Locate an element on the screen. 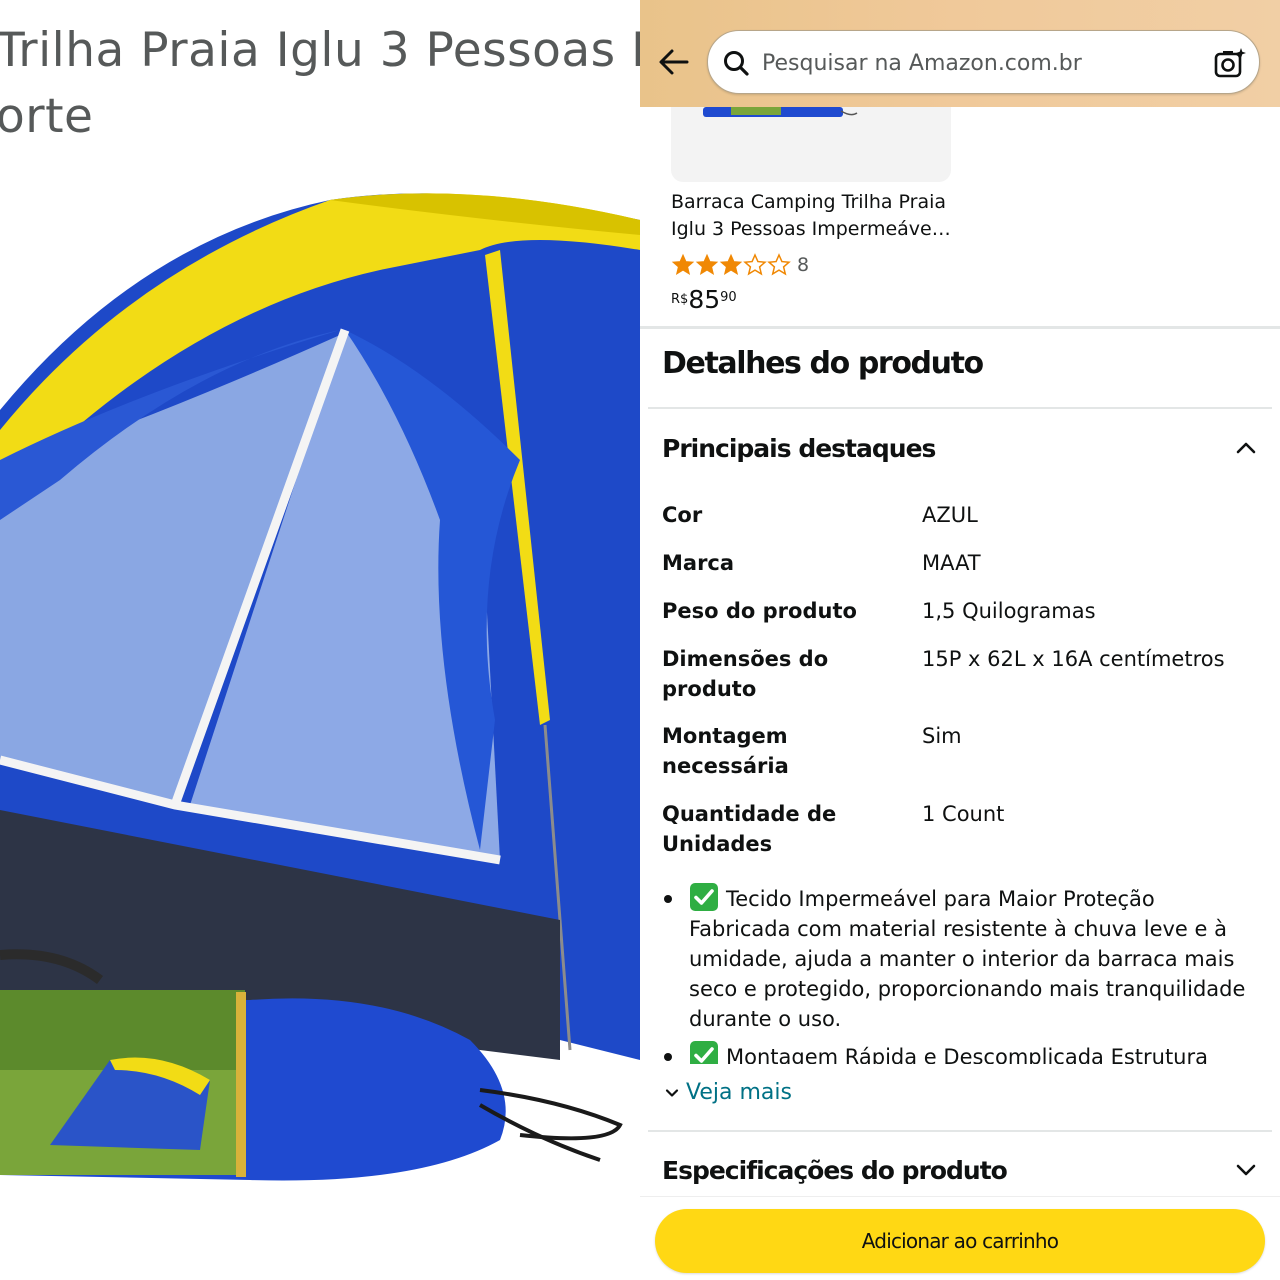 This screenshot has width=1280, height=1280. spec-key: Quantidade de Unidades is located at coordinates (749, 829).